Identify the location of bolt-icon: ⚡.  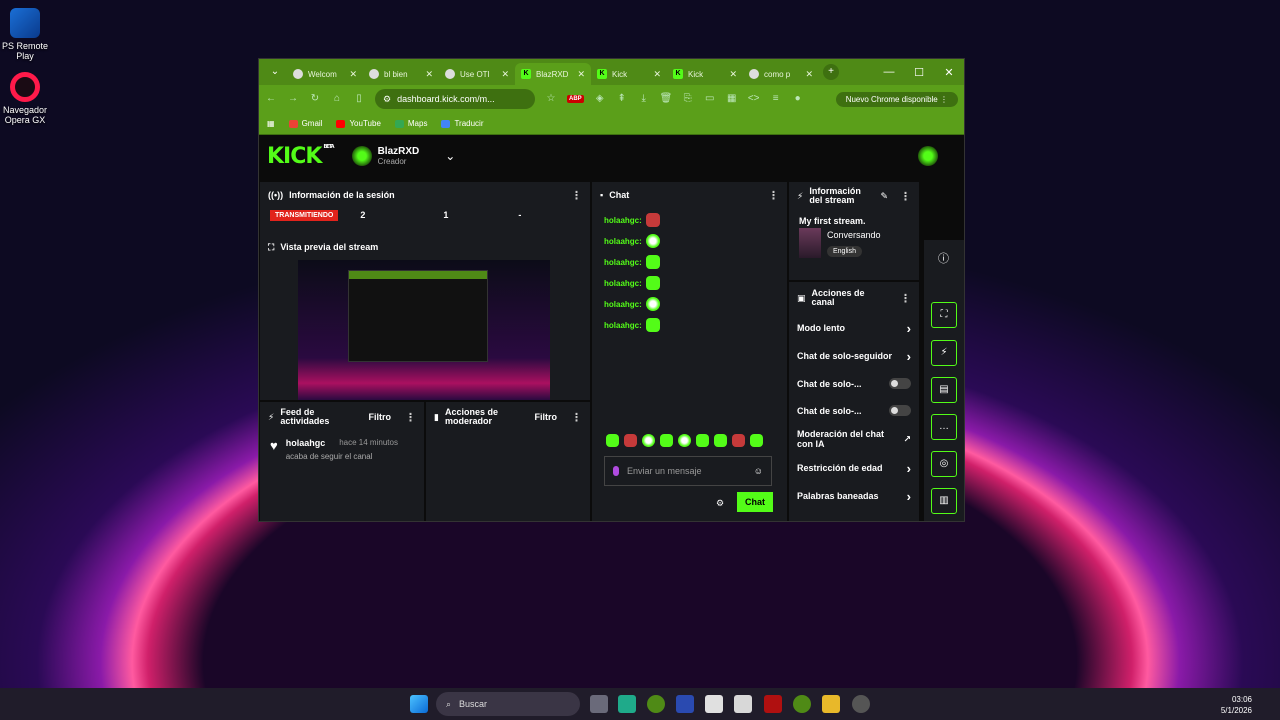
(944, 353).